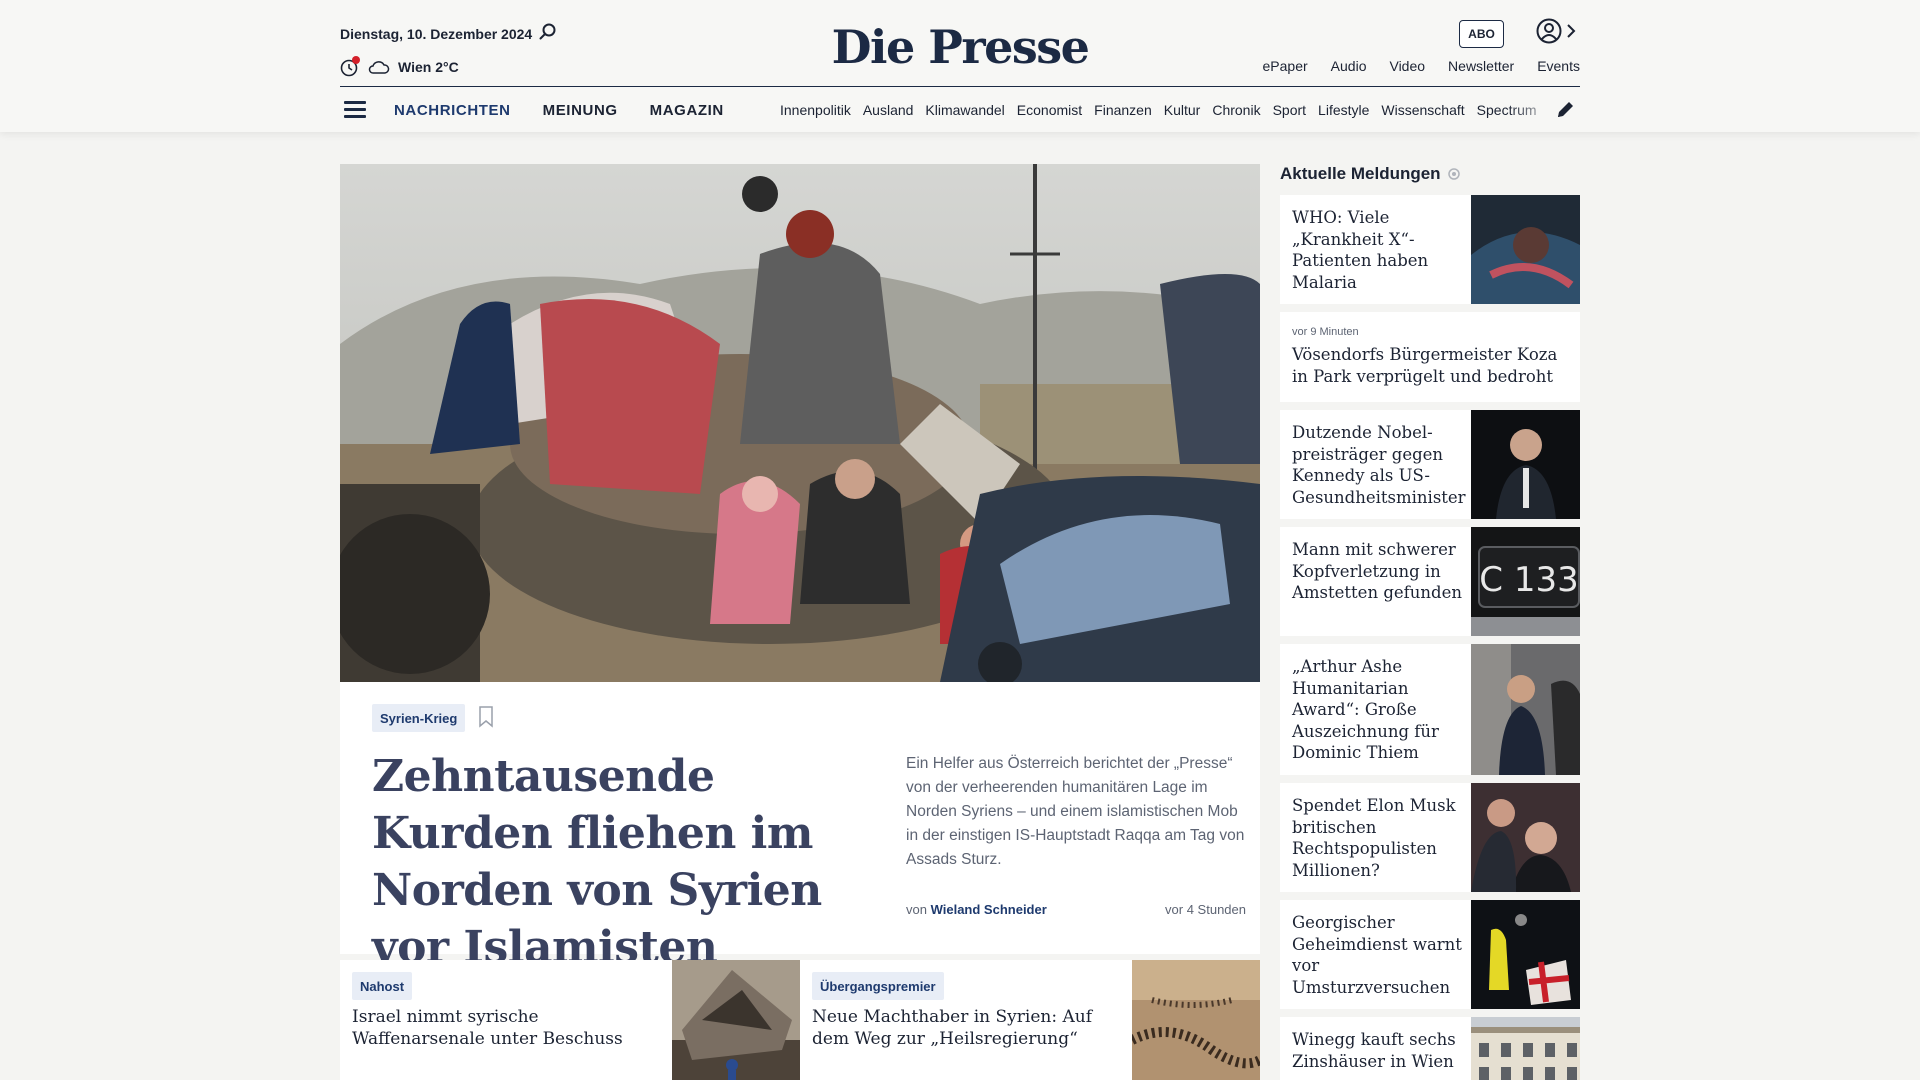 The width and height of the screenshot is (1920, 1080). Describe the element at coordinates (356, 110) in the screenshot. I see `menu-icon` at that location.